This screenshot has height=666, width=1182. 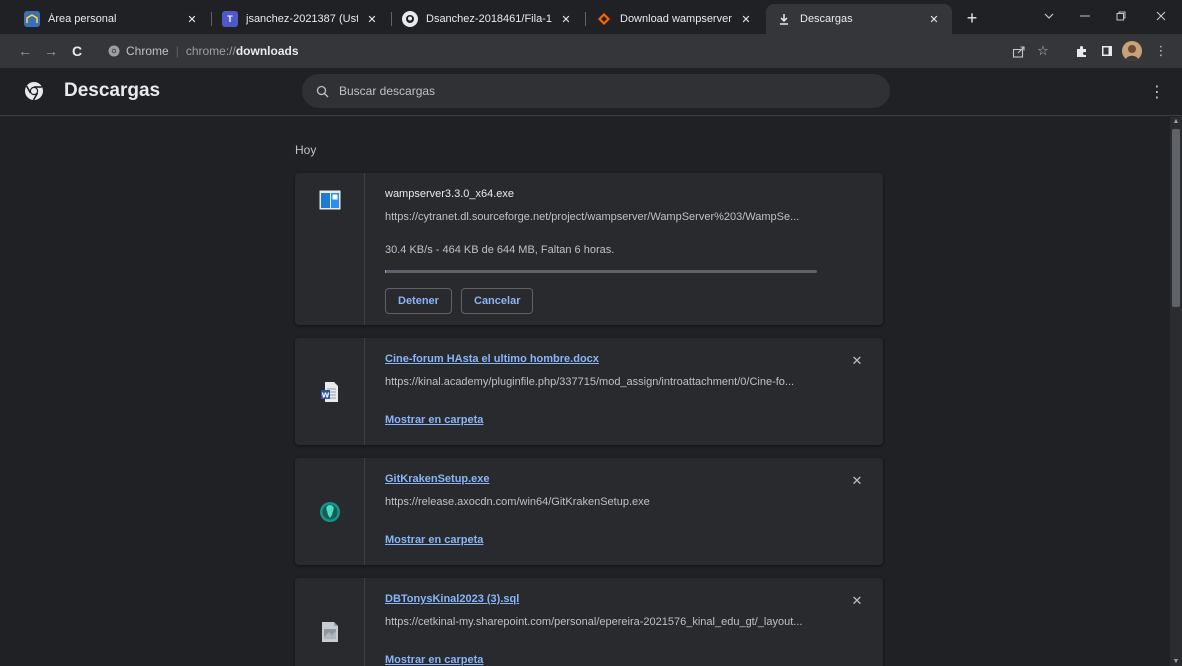 I want to click on chrome-icon, so click(x=114, y=51).